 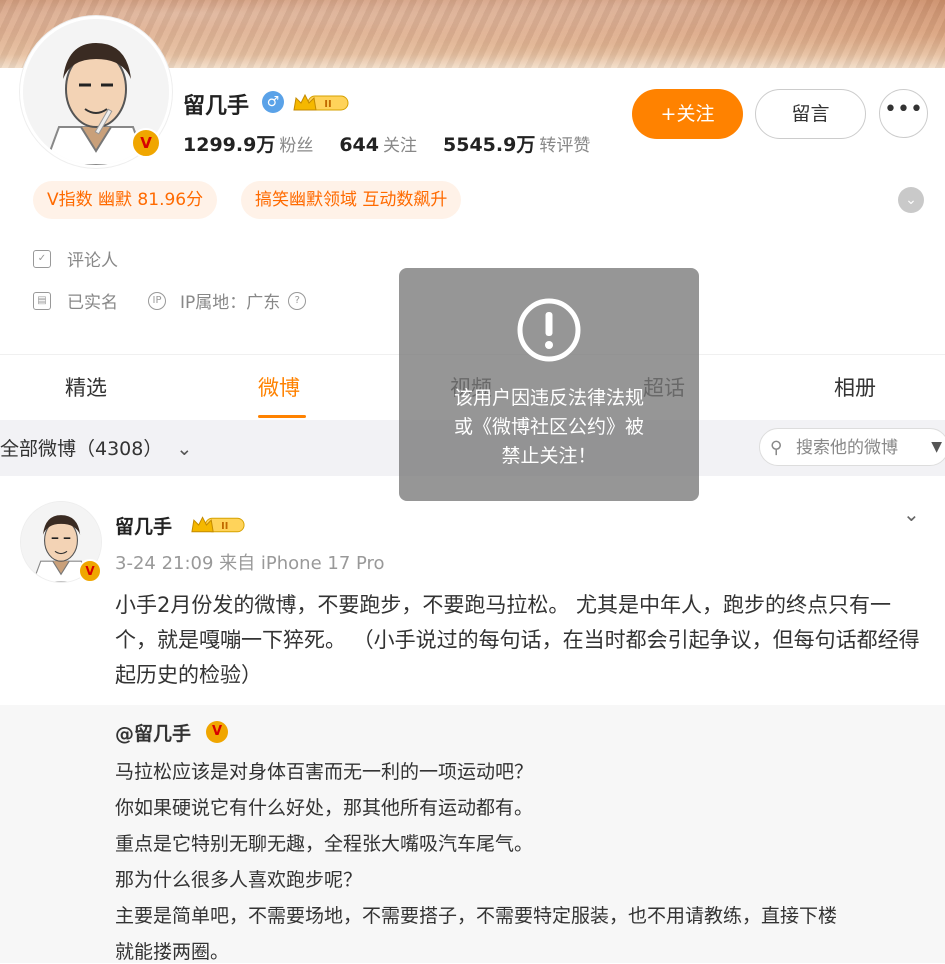 What do you see at coordinates (86, 387) in the screenshot?
I see `tab-featured: 精选` at bounding box center [86, 387].